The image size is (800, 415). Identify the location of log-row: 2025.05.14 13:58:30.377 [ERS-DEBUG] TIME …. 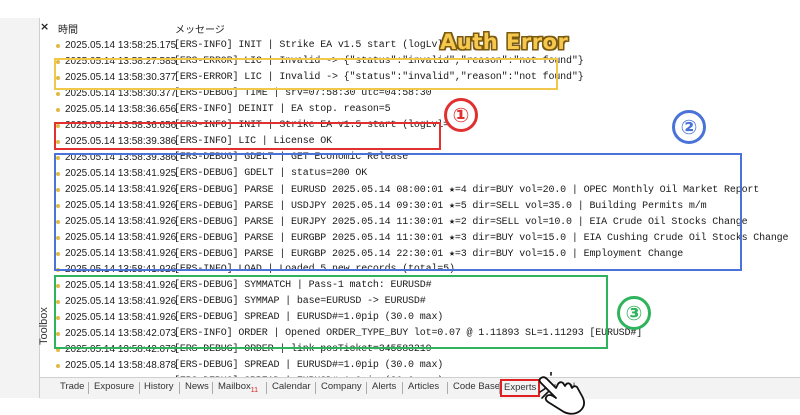
(426, 94).